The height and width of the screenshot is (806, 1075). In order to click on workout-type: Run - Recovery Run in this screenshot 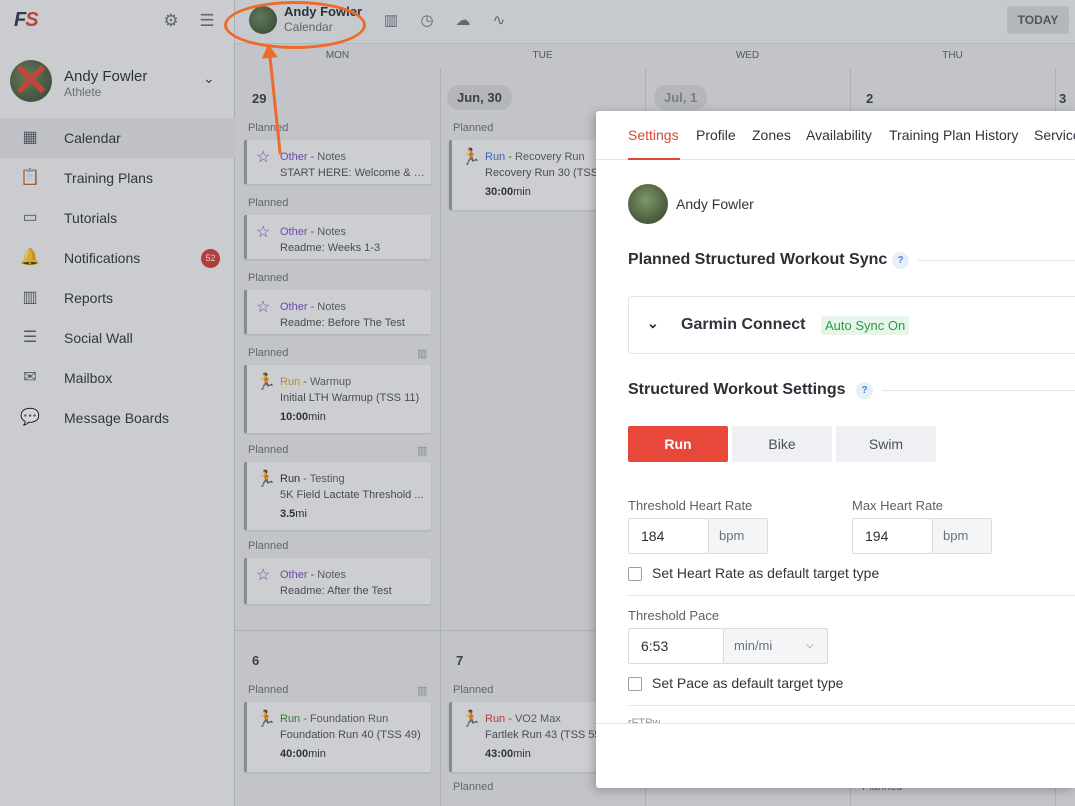, I will do `click(535, 157)`.